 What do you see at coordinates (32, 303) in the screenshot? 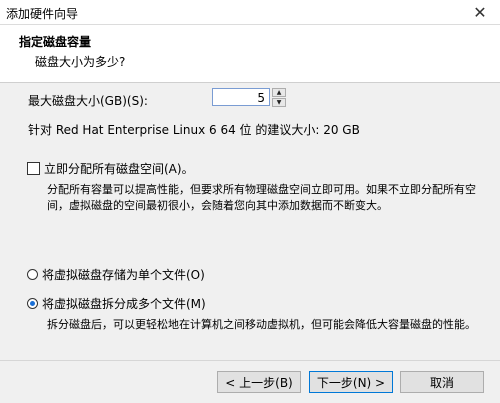
I see `split-multiple-files-radio` at bounding box center [32, 303].